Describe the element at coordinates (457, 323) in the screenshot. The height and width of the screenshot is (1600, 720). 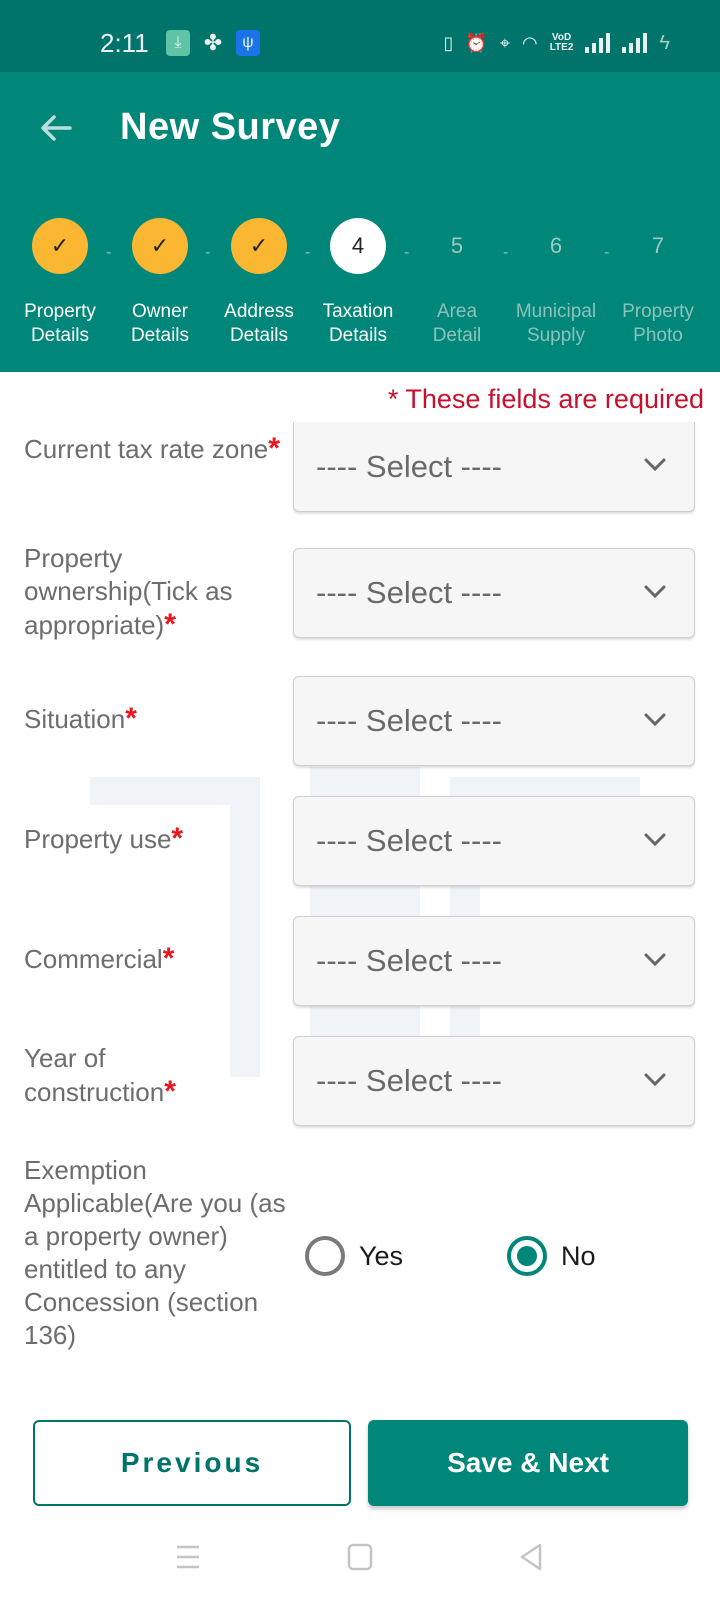
I see `step-label: Area Detail` at that location.